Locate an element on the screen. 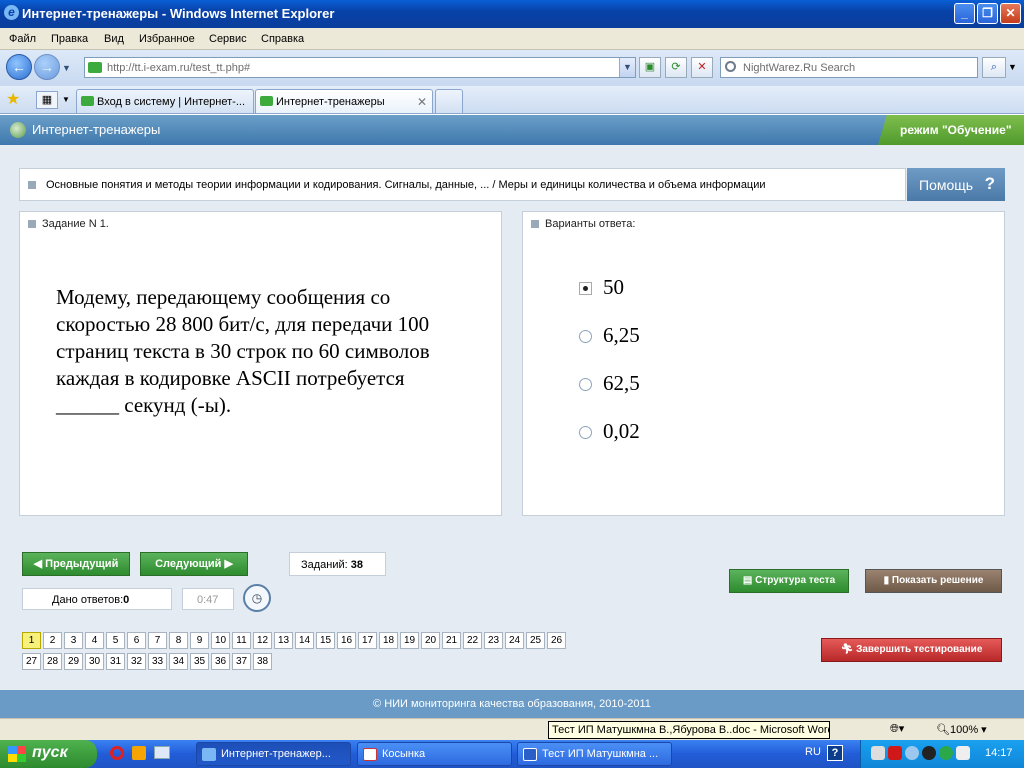 The height and width of the screenshot is (768, 1024). show-solution-button: ▮ Показать решение is located at coordinates (933, 581).